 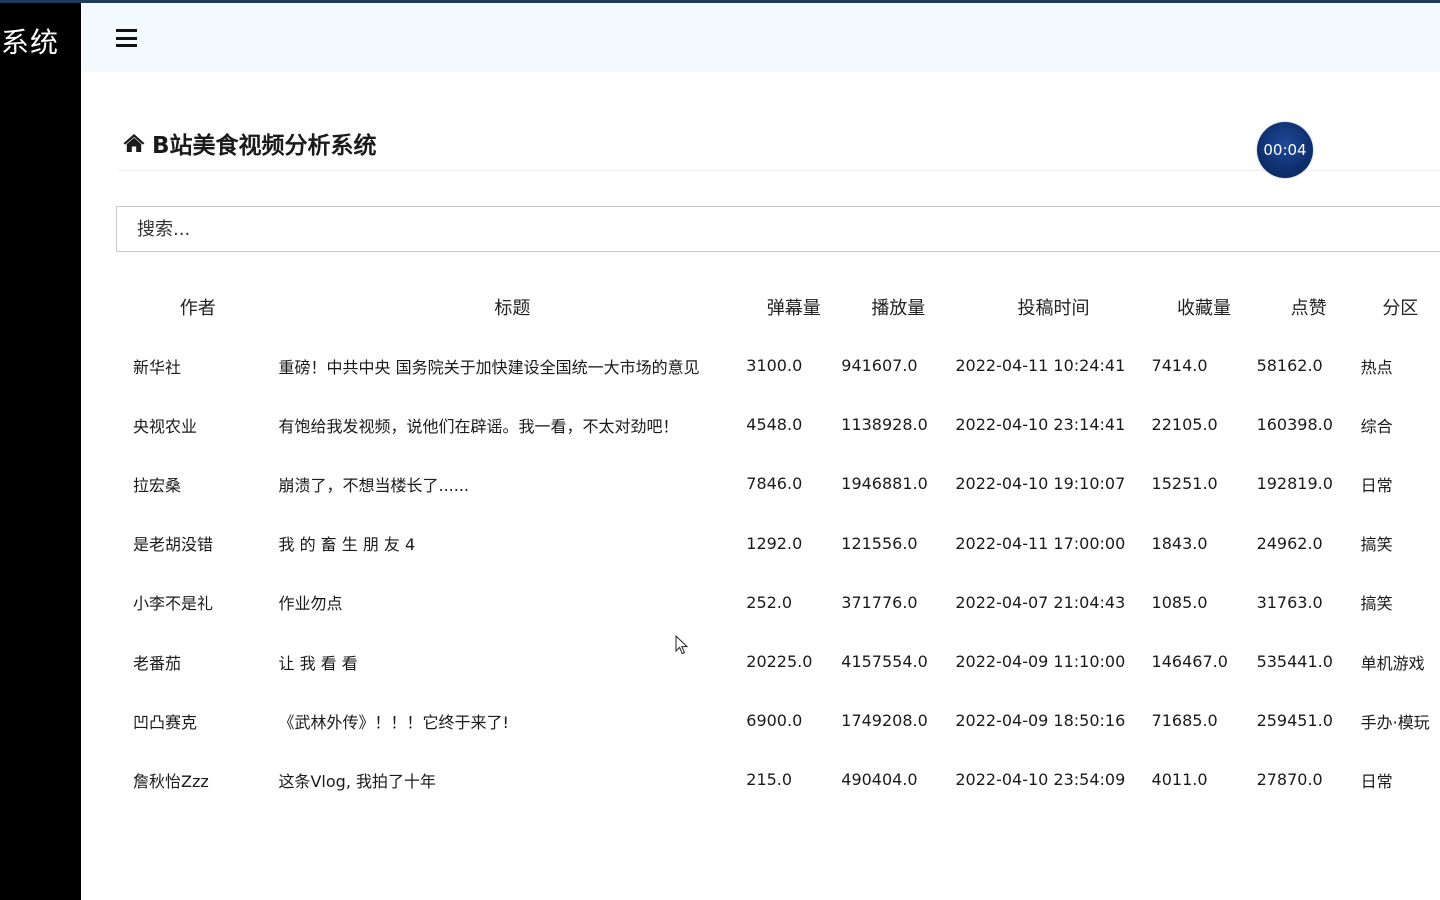 What do you see at coordinates (1285, 150) in the screenshot?
I see `recording-timer: 00:04` at bounding box center [1285, 150].